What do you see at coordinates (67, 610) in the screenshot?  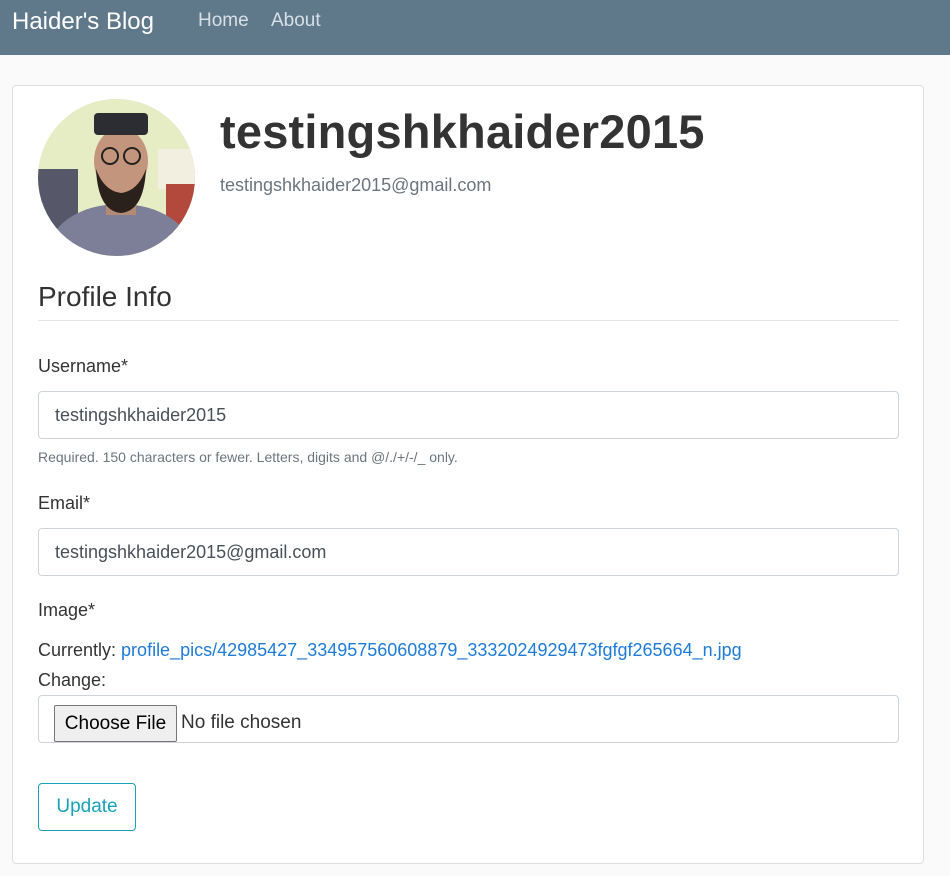 I see `image-label: Image*` at bounding box center [67, 610].